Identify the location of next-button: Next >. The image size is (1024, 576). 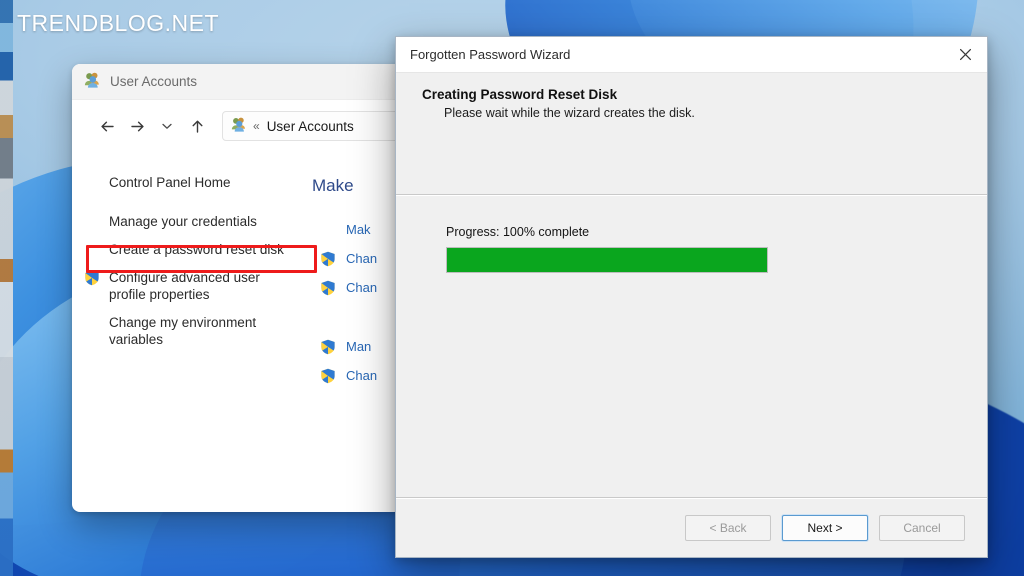
(825, 527).